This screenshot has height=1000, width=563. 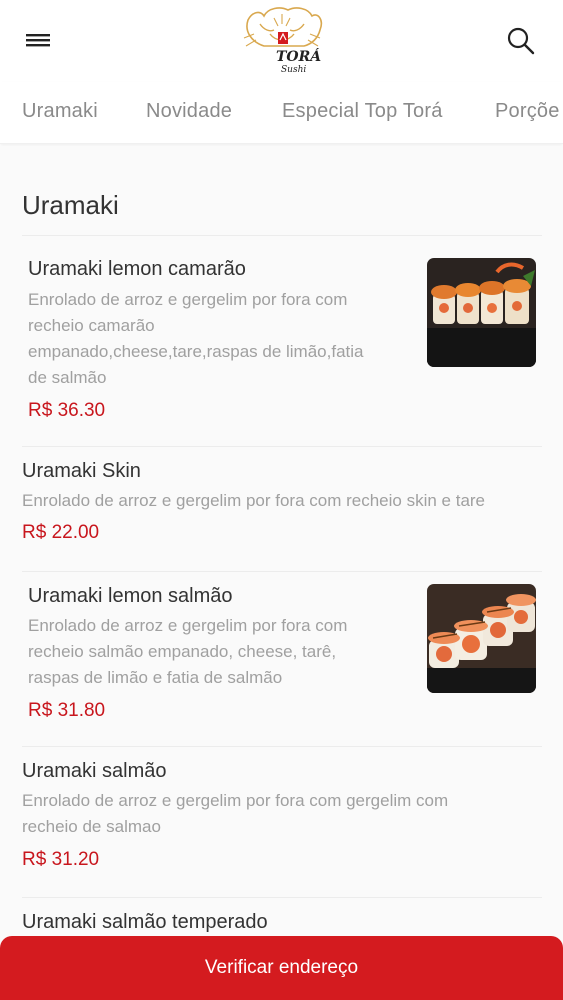 I want to click on app-header: TORÁ Sushi, so click(x=281, y=41).